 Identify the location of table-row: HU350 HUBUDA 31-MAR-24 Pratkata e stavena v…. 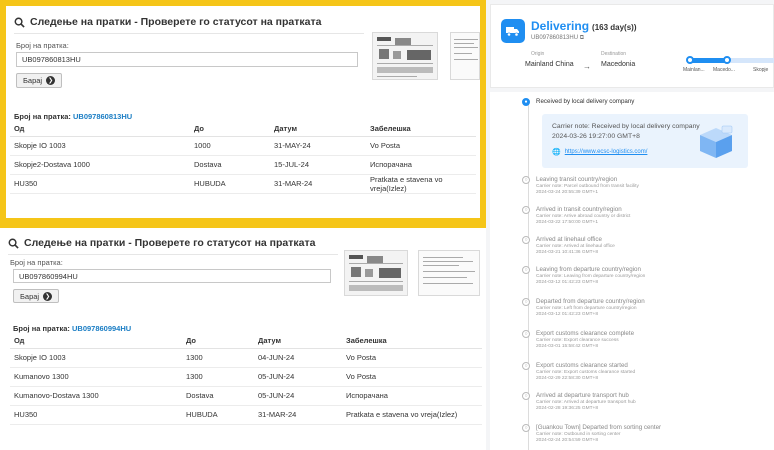
(243, 184).